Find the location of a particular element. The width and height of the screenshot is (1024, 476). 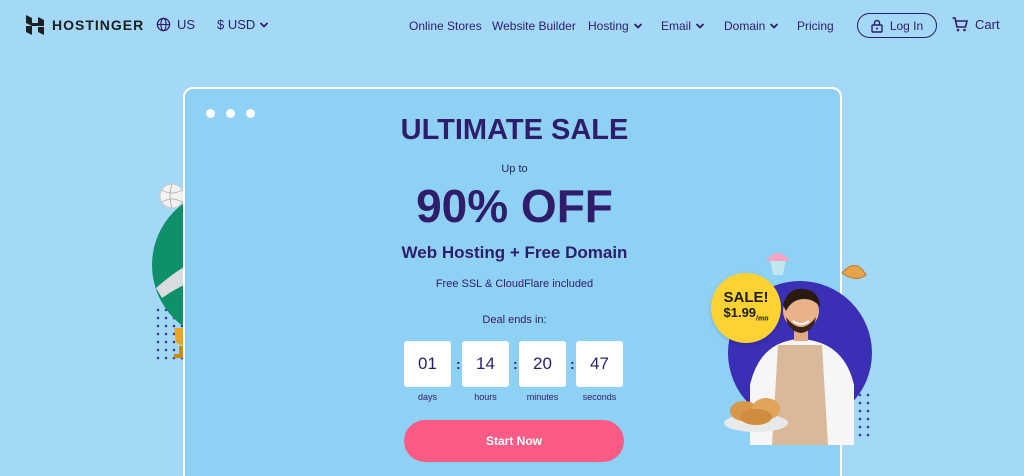

timer-minutes-label: minutes is located at coordinates (542, 397).